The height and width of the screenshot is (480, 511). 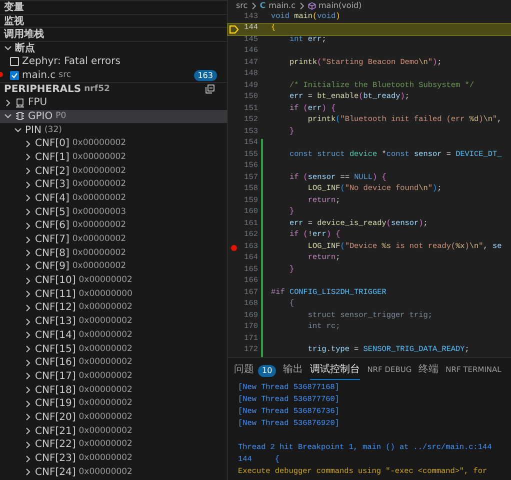 What do you see at coordinates (25, 48) in the screenshot?
I see `section-header: 断点` at bounding box center [25, 48].